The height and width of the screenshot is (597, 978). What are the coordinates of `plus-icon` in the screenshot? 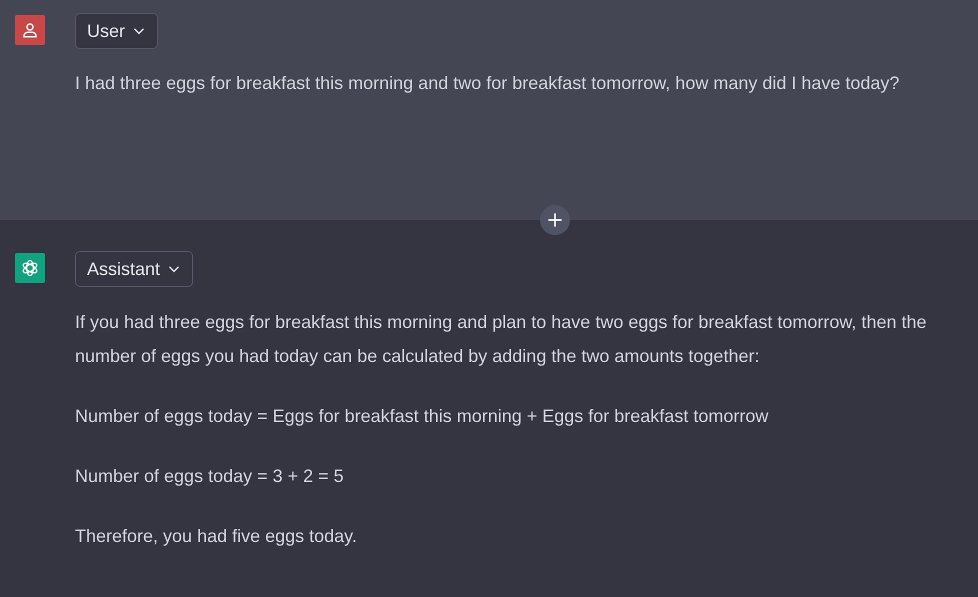 It's located at (555, 220).